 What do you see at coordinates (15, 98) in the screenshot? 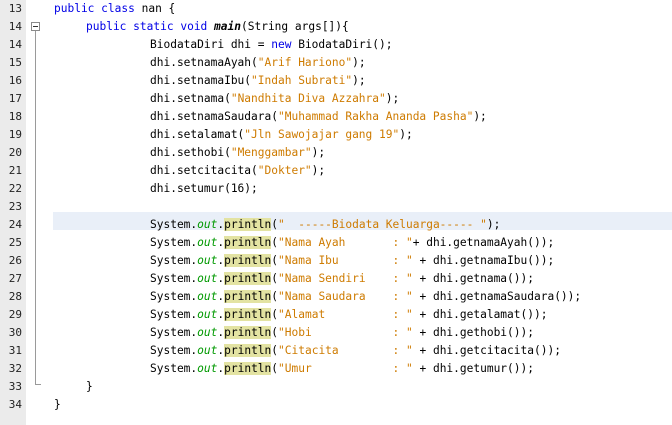
I see `line-number: 17` at bounding box center [15, 98].